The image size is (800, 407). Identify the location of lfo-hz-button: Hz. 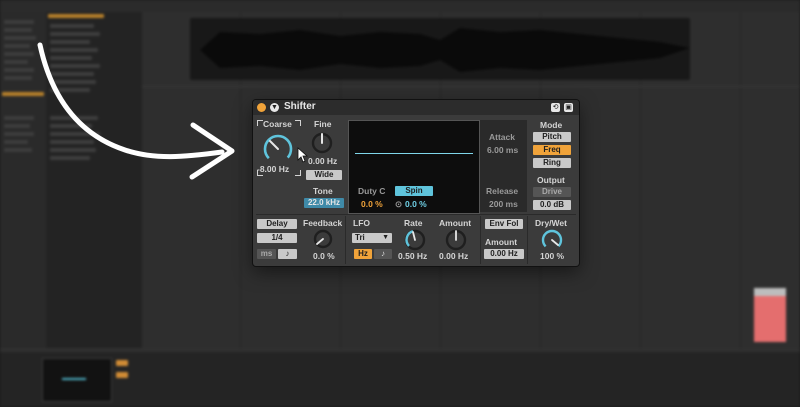
(363, 254).